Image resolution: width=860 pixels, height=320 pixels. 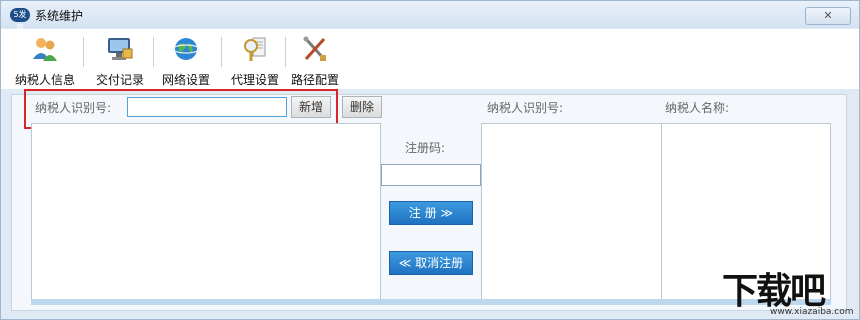 What do you see at coordinates (789, 291) in the screenshot?
I see `watermark: 下载吧 www.xiazaiba.com` at bounding box center [789, 291].